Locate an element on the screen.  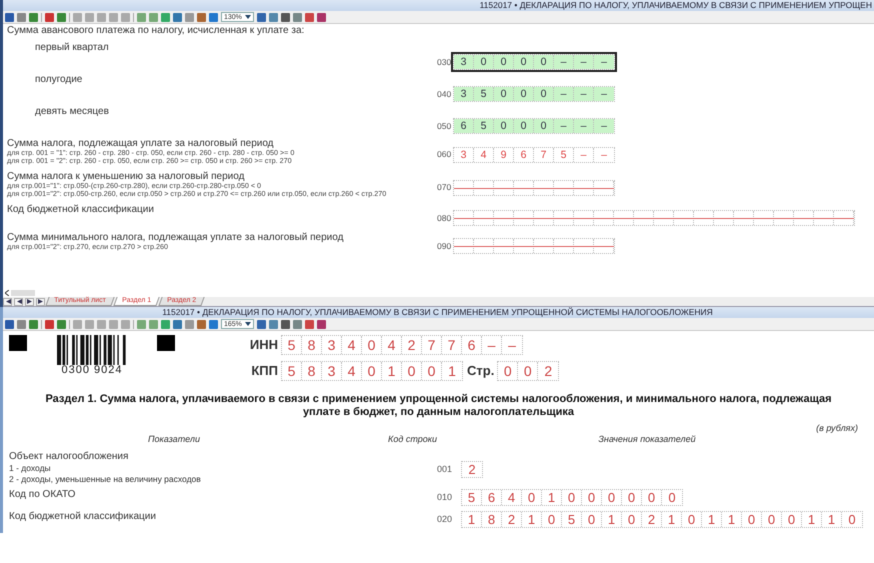
barcode-number: 0300 9024 is located at coordinates (92, 370).